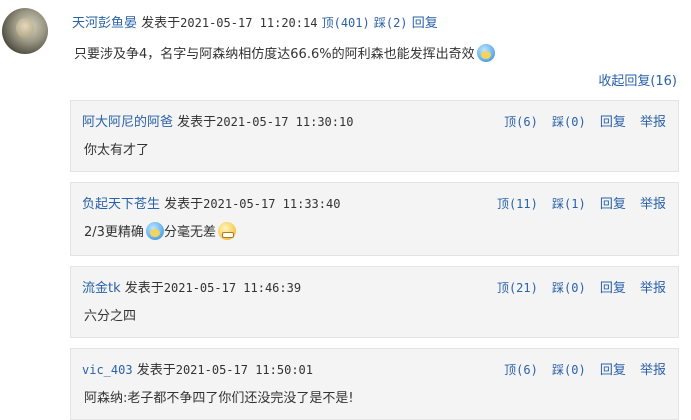  Describe the element at coordinates (121, 204) in the screenshot. I see `reply-author-link: 负起天下苍生` at that location.